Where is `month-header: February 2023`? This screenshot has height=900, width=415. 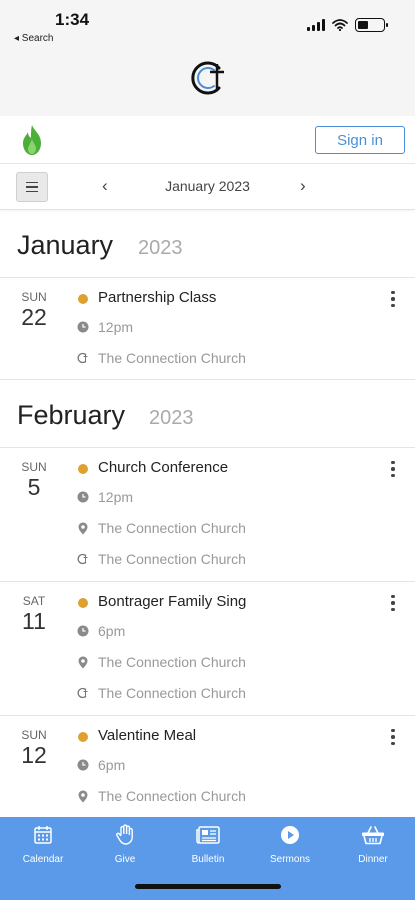 month-header: February 2023 is located at coordinates (207, 414).